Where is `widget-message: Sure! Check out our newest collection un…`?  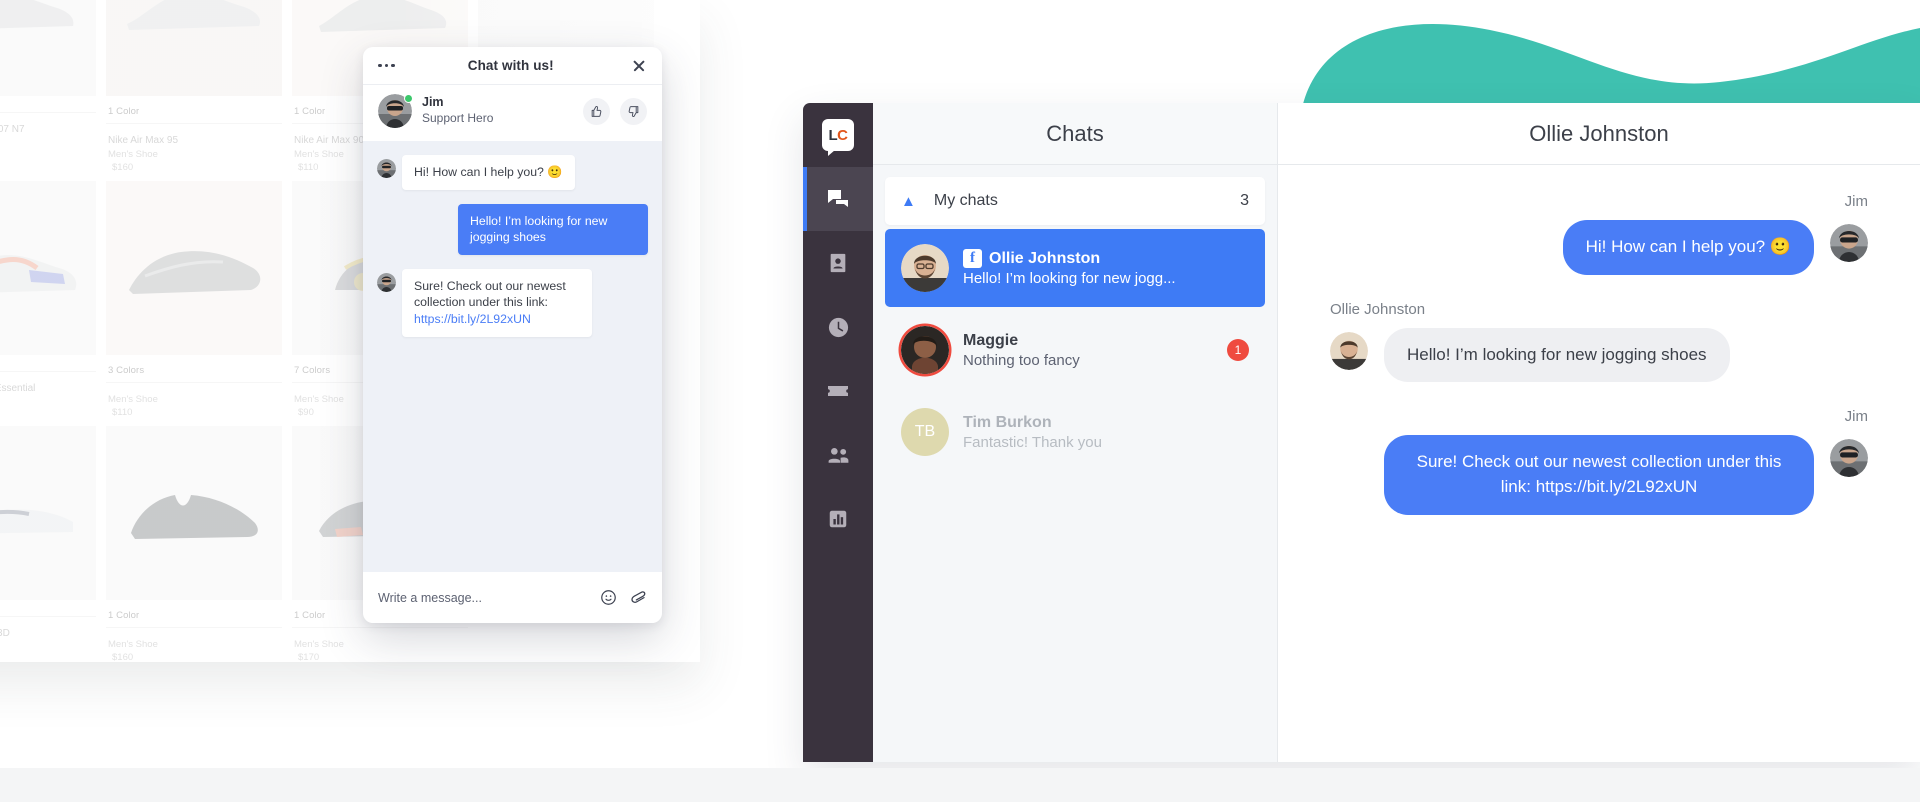 widget-message: Sure! Check out our newest collection un… is located at coordinates (512, 302).